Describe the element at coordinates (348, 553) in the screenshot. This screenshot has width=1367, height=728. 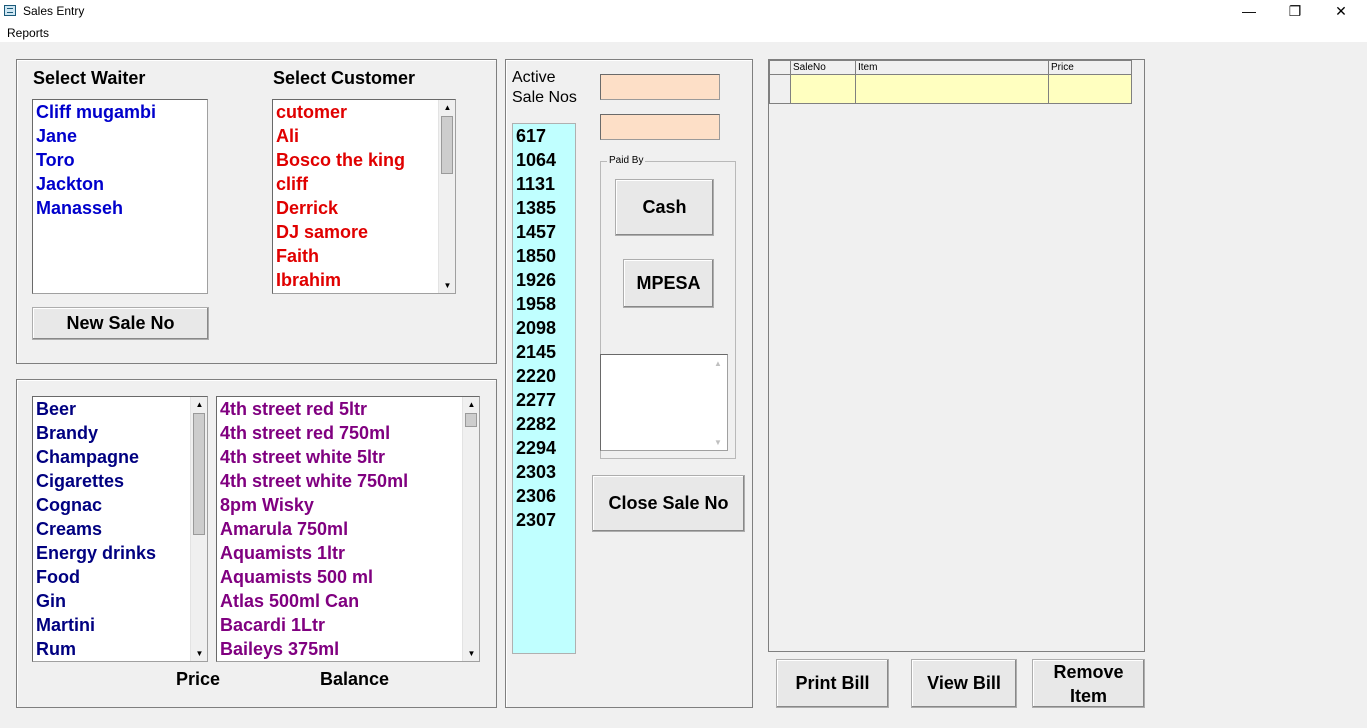
I see `product-item: Aquamists 1ltr` at that location.